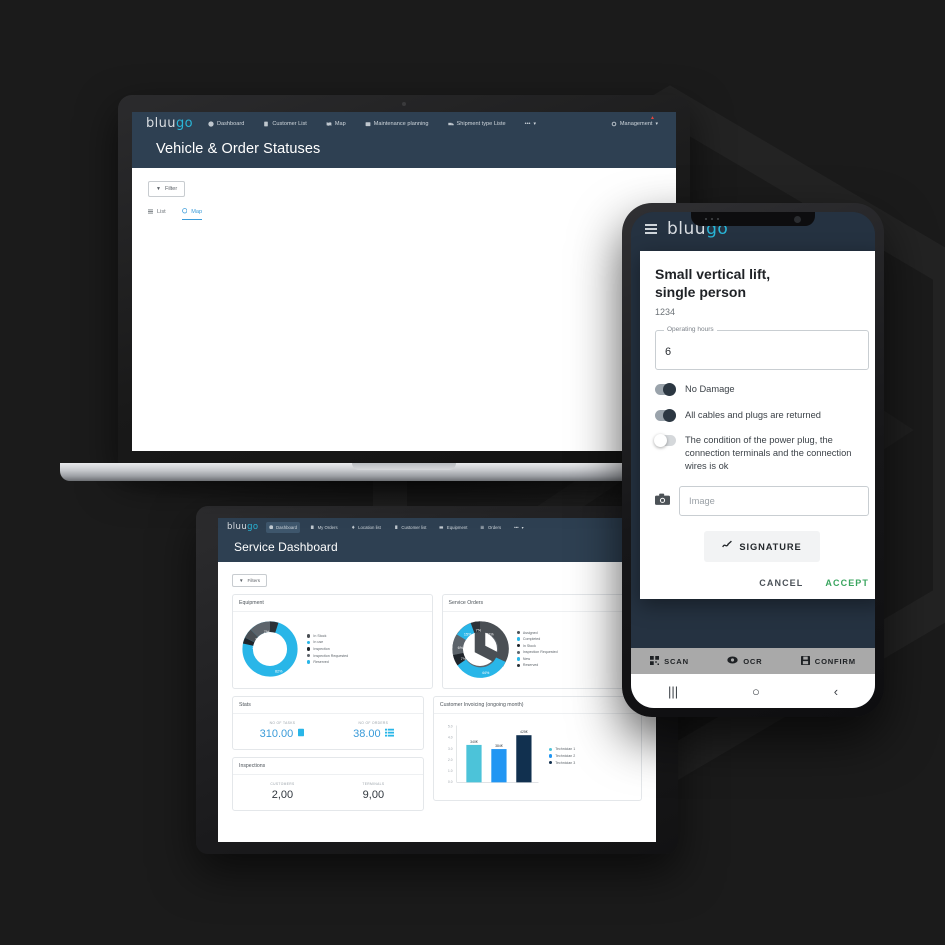 This screenshot has height=945, width=945. Describe the element at coordinates (668, 352) in the screenshot. I see `field-value: 6` at that location.